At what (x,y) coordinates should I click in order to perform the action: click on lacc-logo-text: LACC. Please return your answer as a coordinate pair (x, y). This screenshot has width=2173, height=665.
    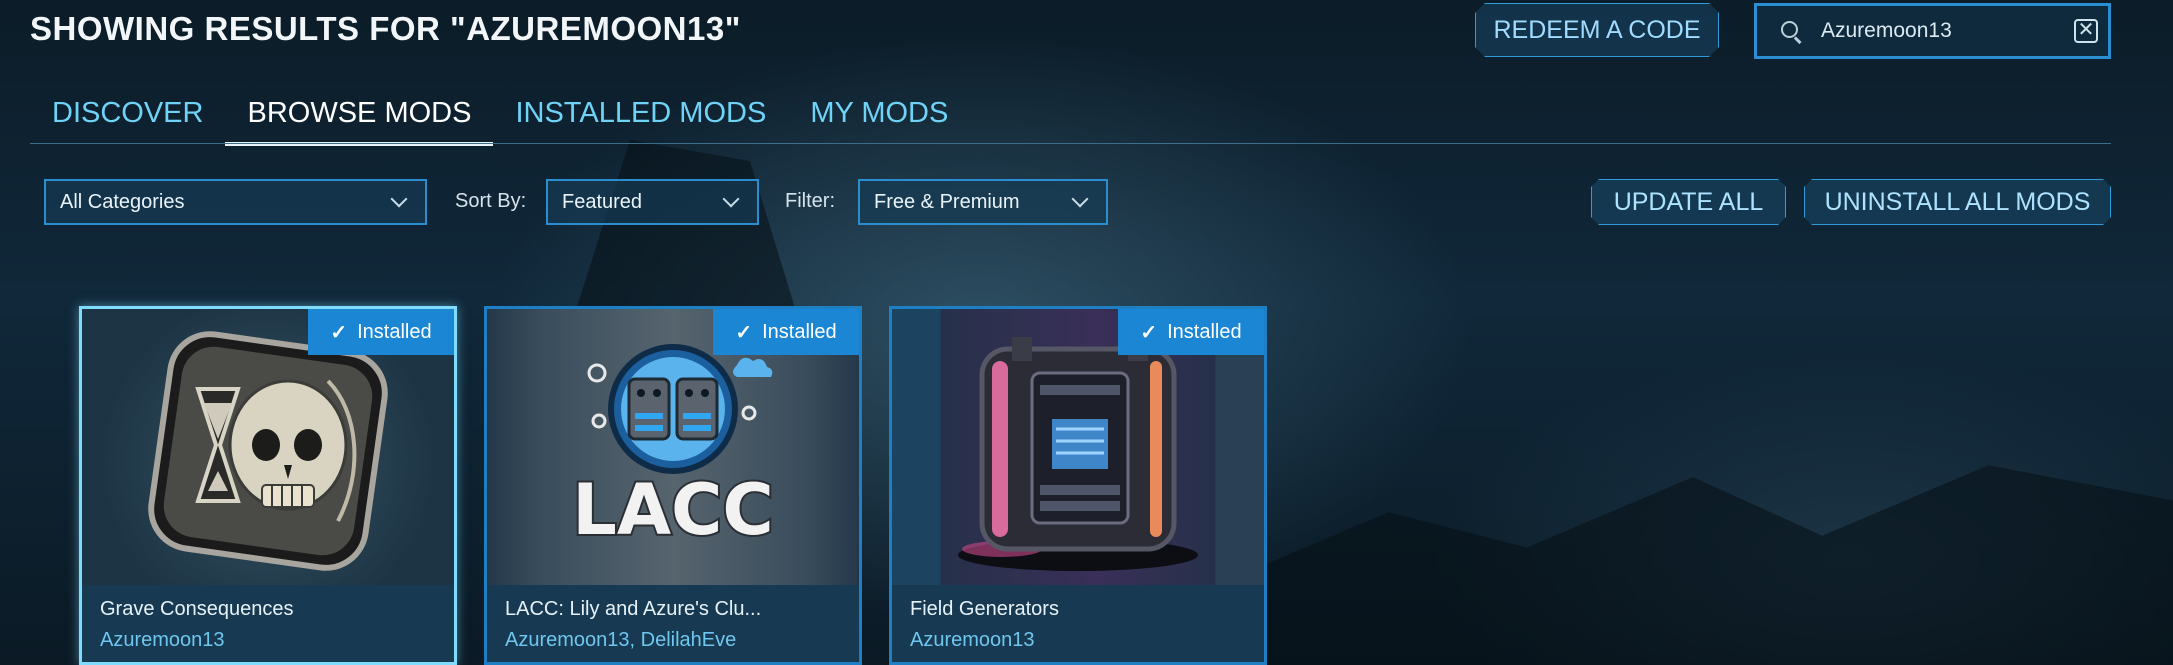
    Looking at the image, I should click on (673, 510).